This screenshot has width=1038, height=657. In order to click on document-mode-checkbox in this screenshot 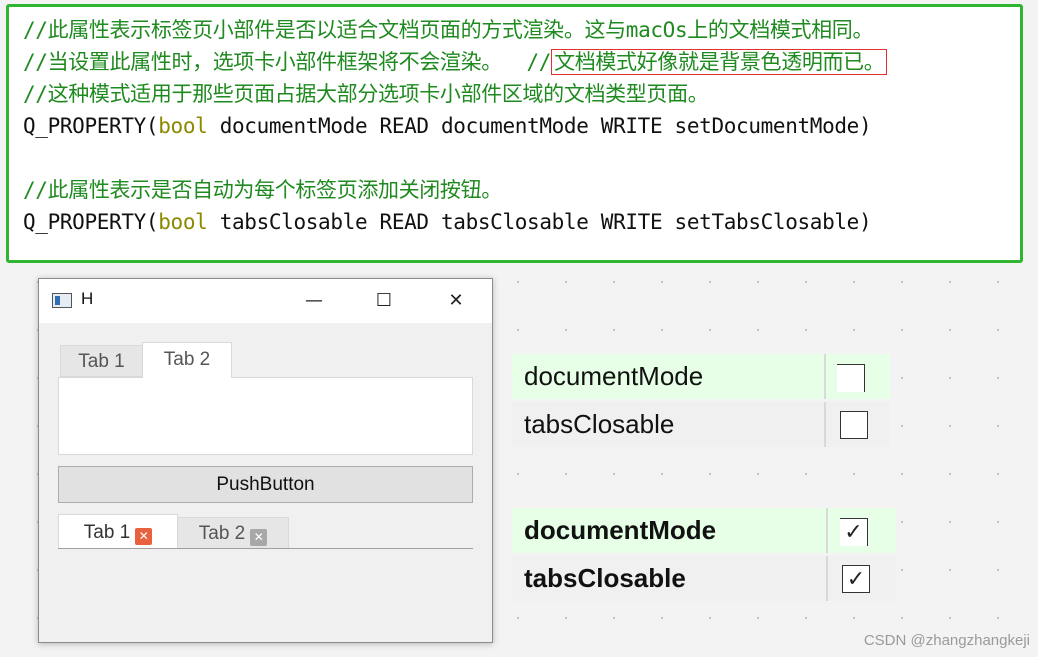, I will do `click(851, 378)`.